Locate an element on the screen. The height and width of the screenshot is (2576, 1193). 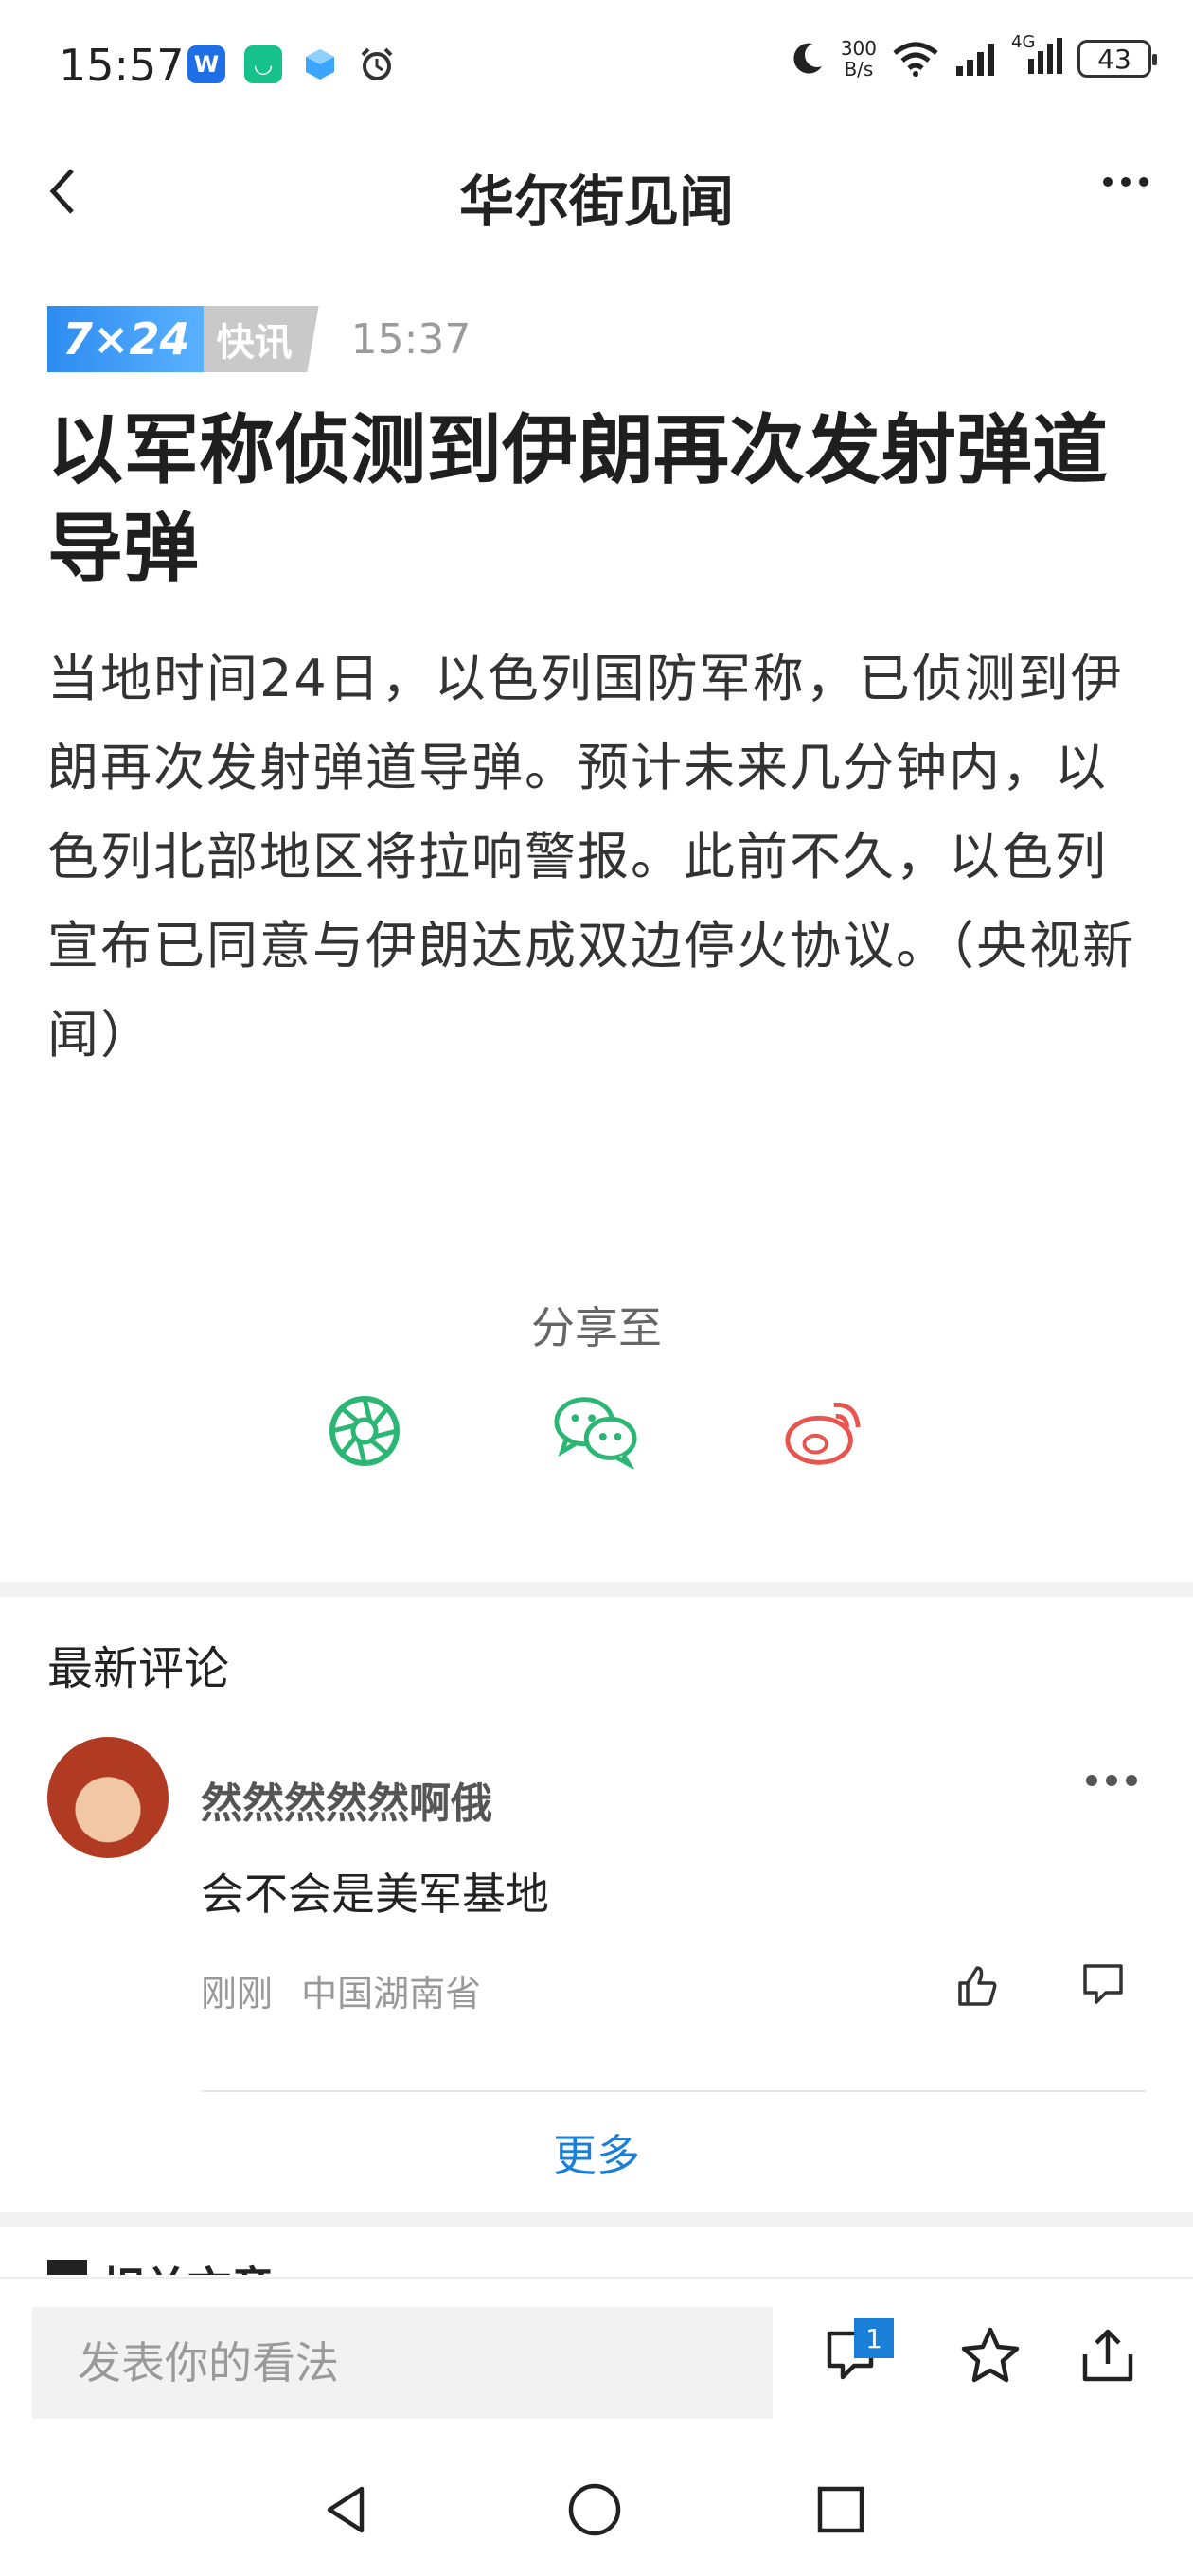
moments-icon is located at coordinates (364, 1431).